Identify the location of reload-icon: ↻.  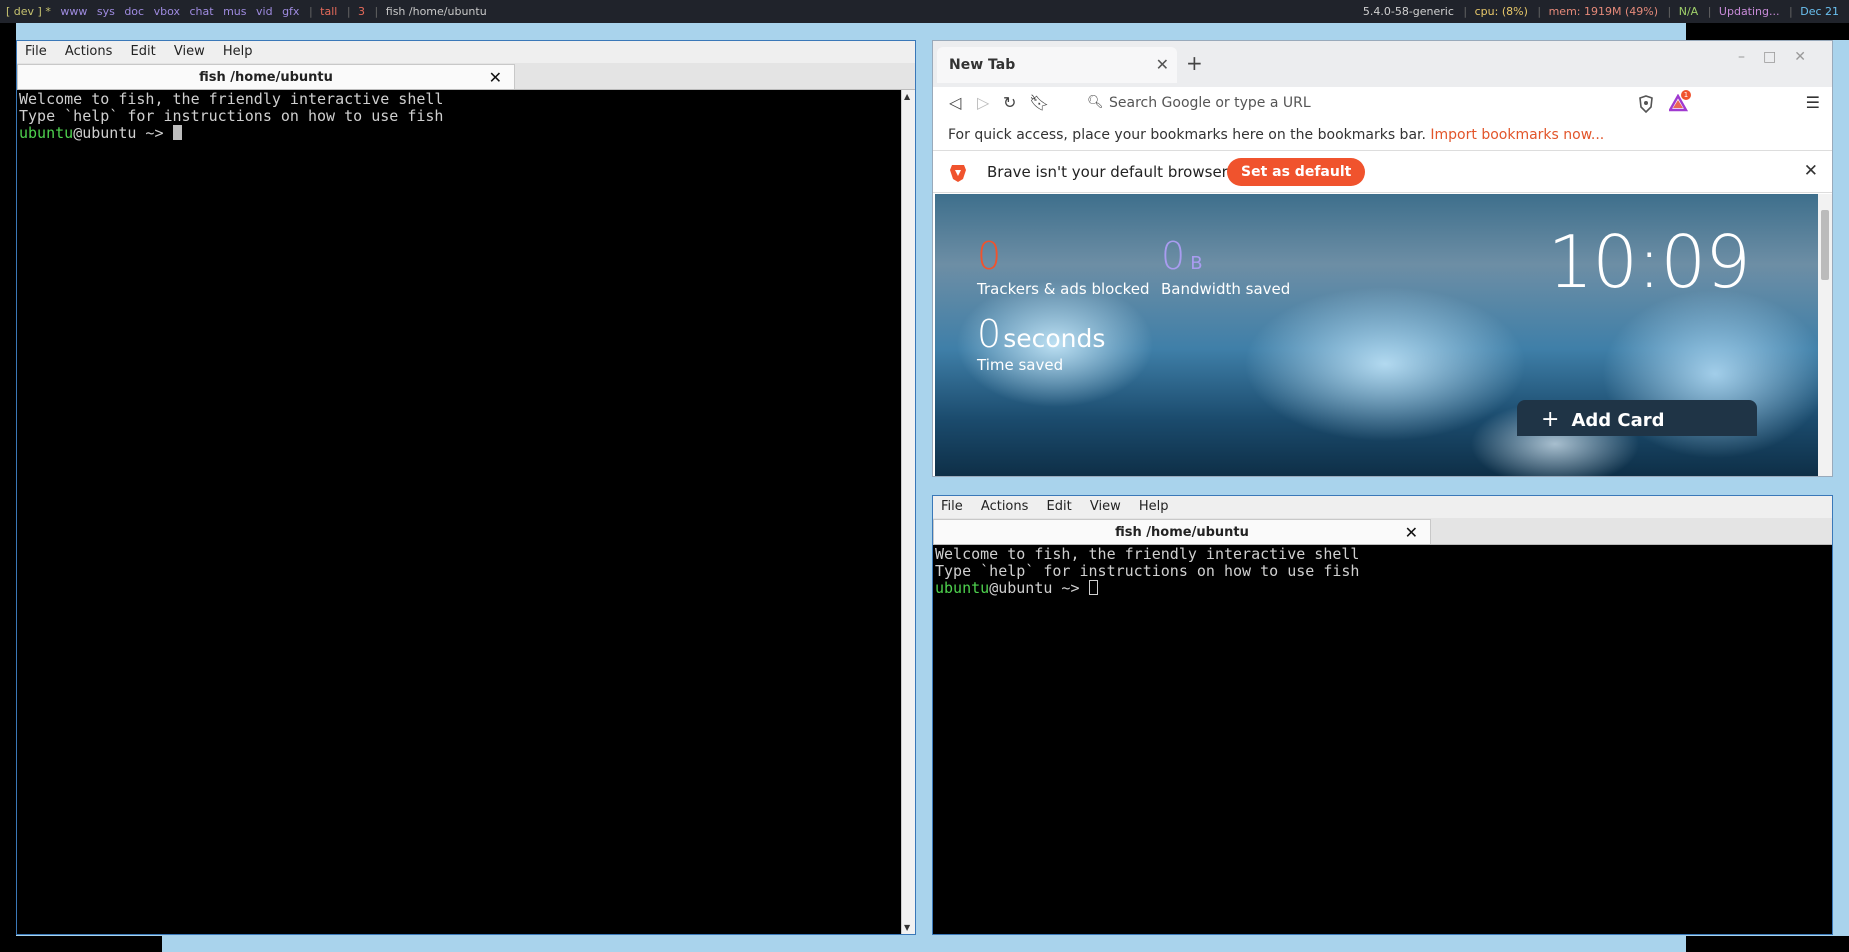
(1009, 102).